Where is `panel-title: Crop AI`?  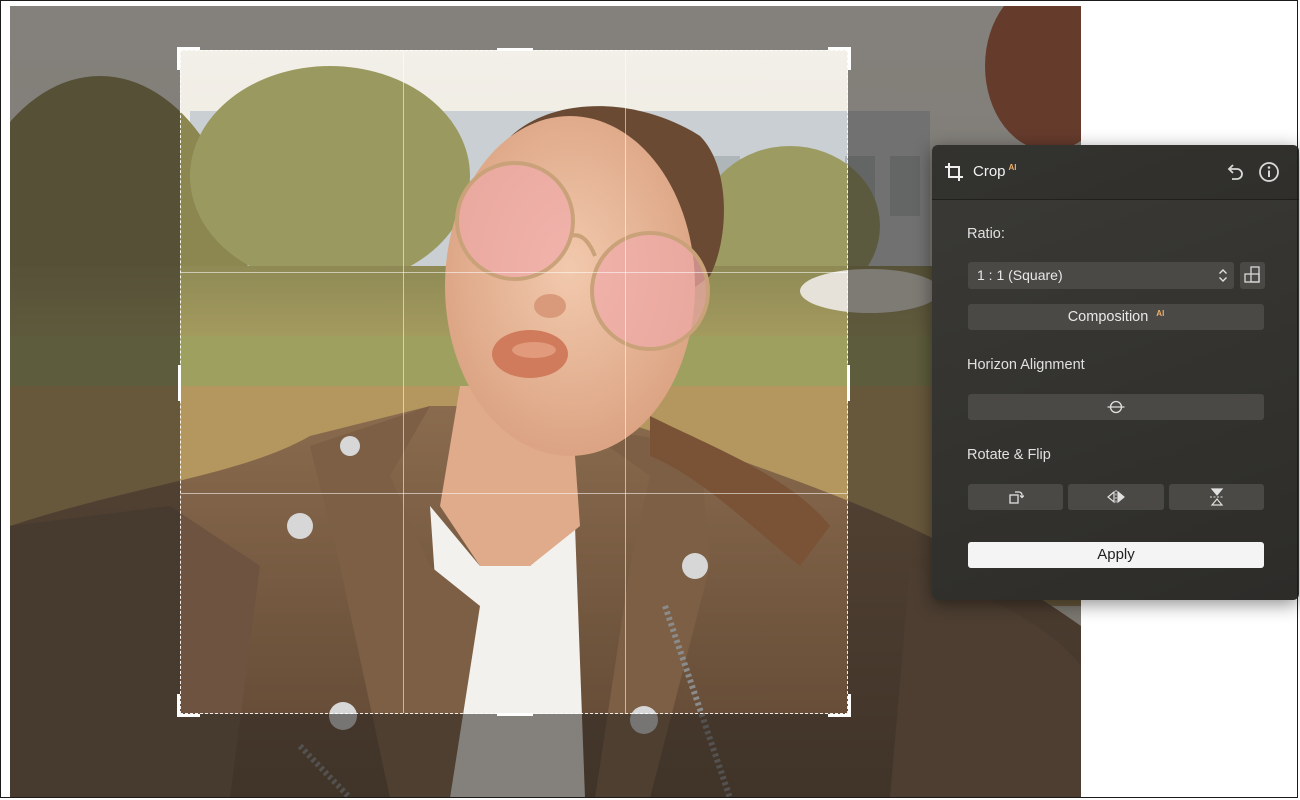 panel-title: Crop AI is located at coordinates (995, 171).